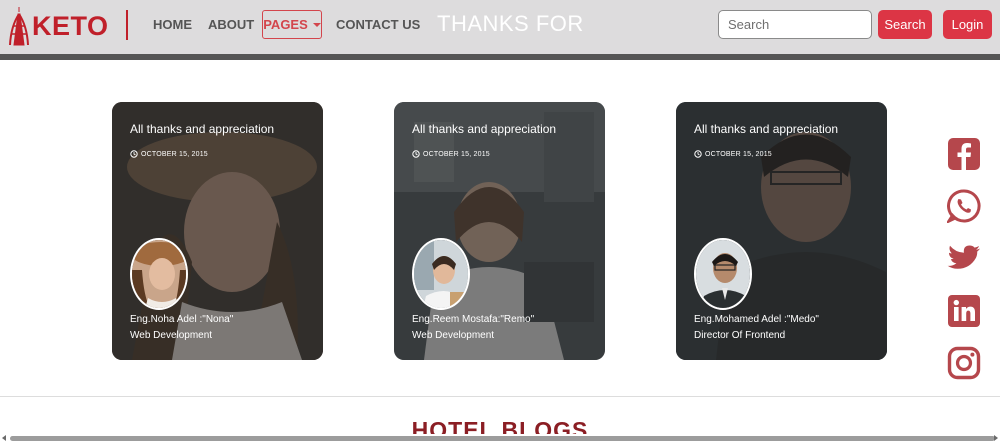 The height and width of the screenshot is (444, 1000). I want to click on nav-about-link: ABOUT, so click(231, 24).